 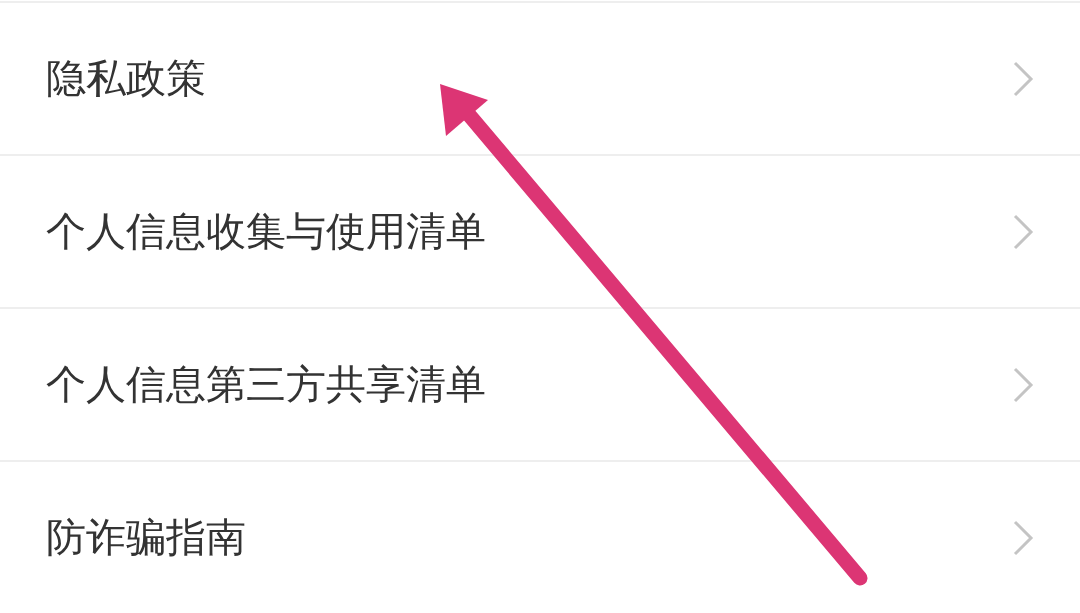 What do you see at coordinates (126, 78) in the screenshot?
I see `menu-item-label: 隐私政策` at bounding box center [126, 78].